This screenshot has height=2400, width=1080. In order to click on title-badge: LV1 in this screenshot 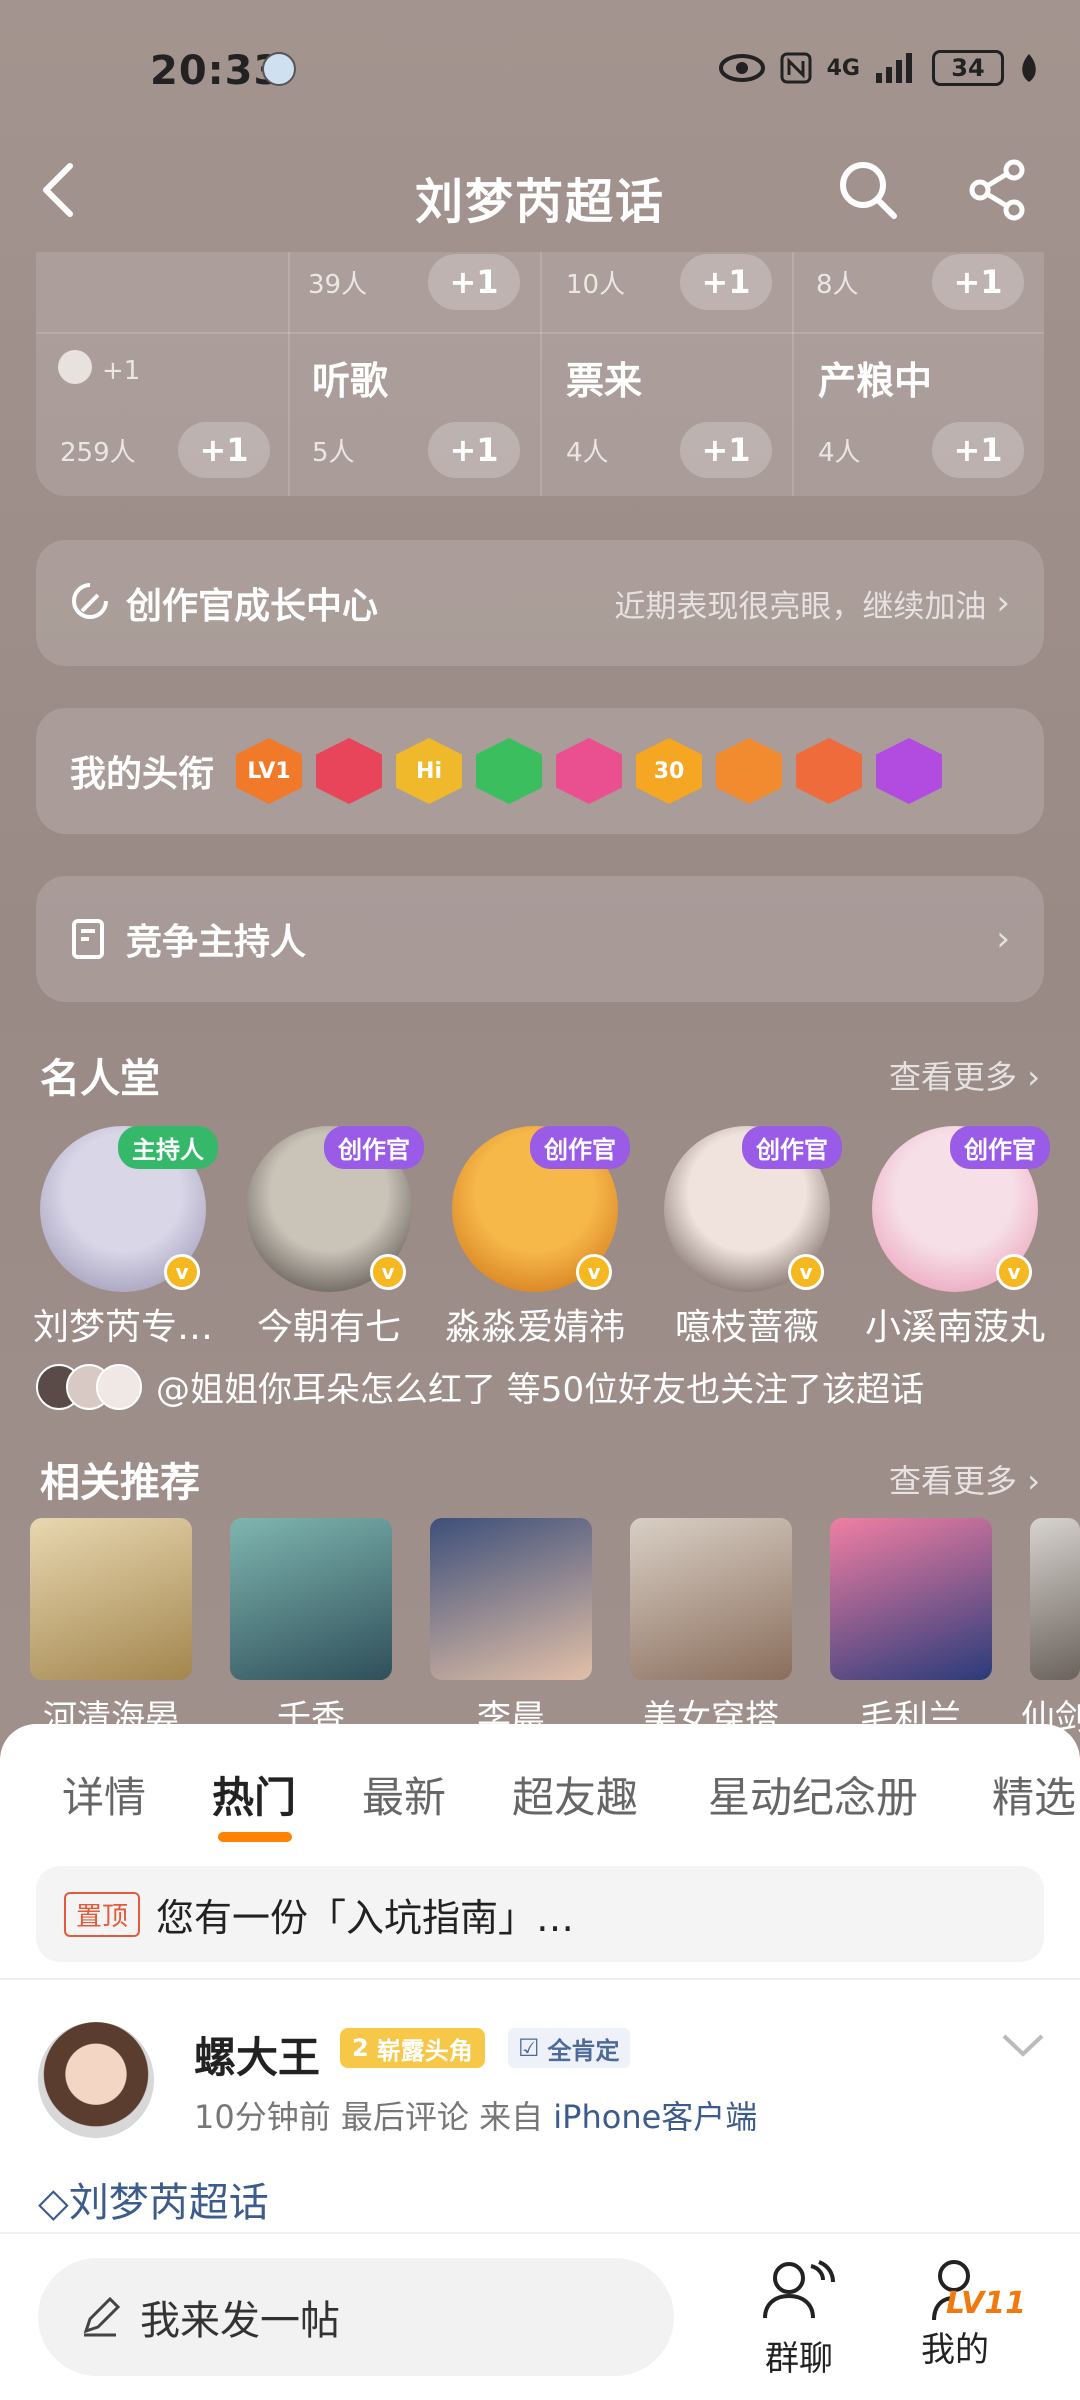, I will do `click(269, 771)`.